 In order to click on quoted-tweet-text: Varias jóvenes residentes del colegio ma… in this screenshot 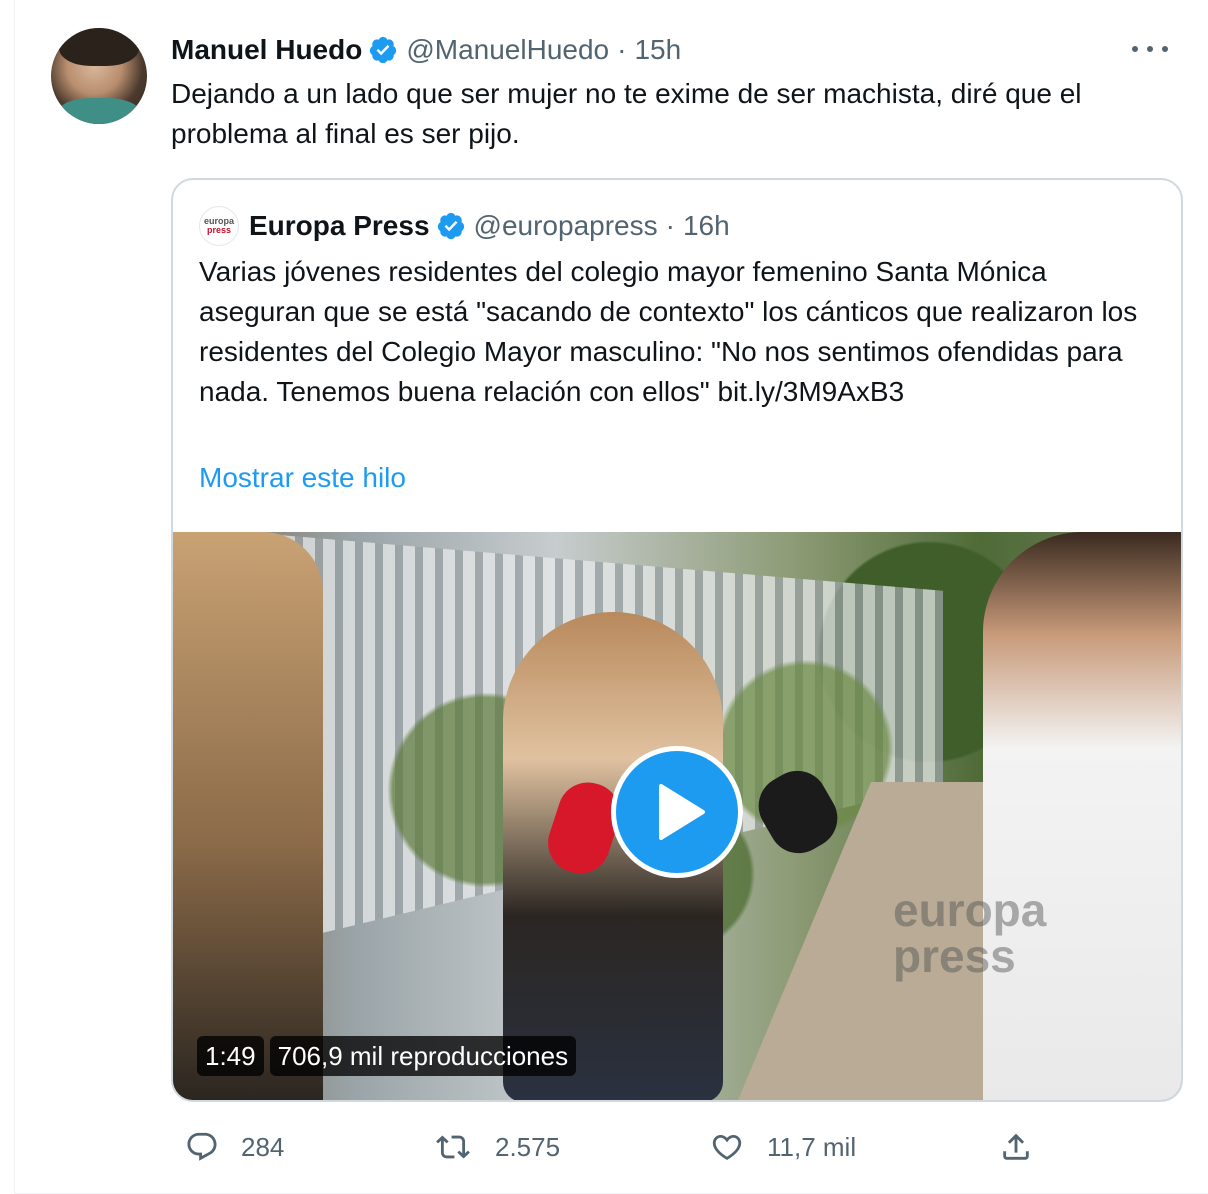, I will do `click(668, 331)`.